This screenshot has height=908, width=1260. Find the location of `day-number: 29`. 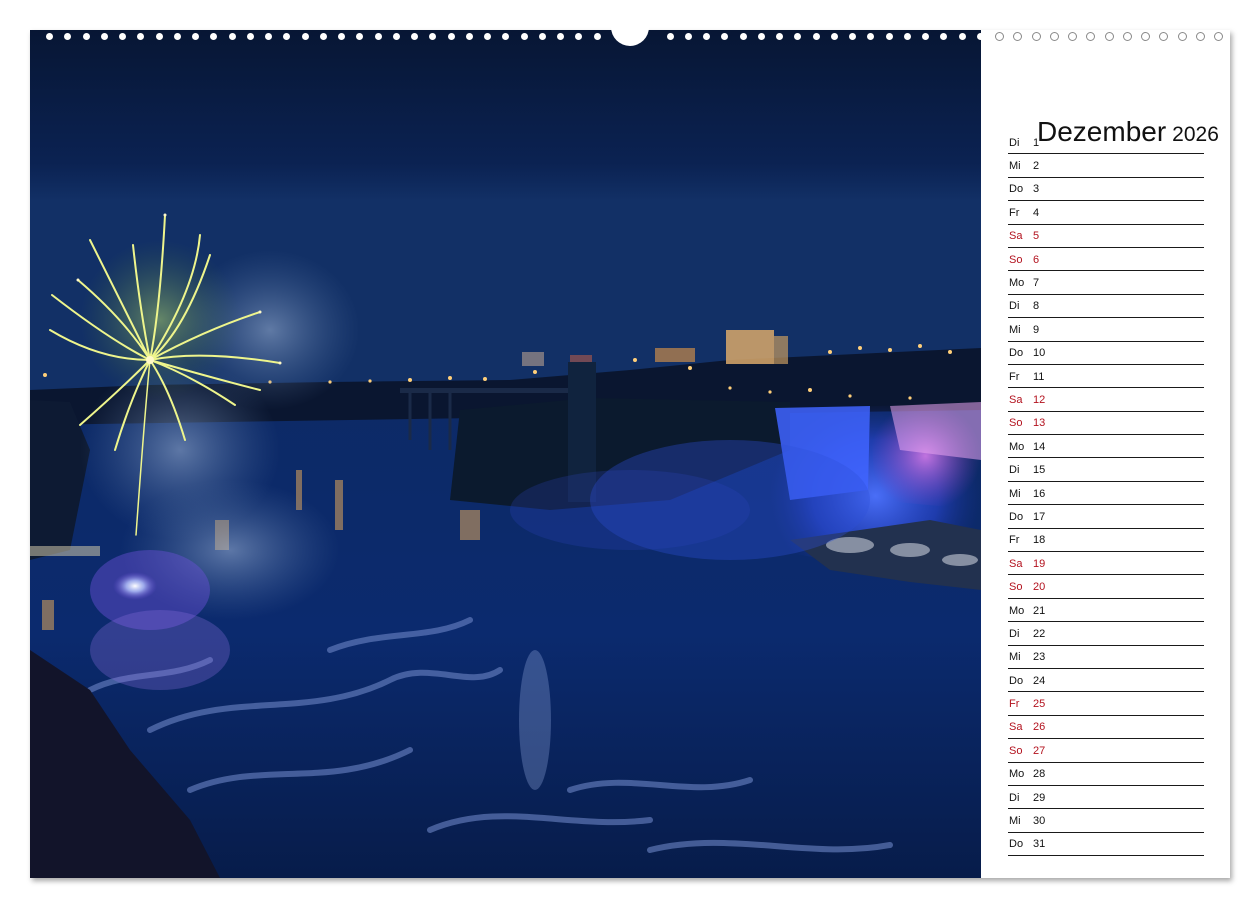

day-number: 29 is located at coordinates (1039, 797).